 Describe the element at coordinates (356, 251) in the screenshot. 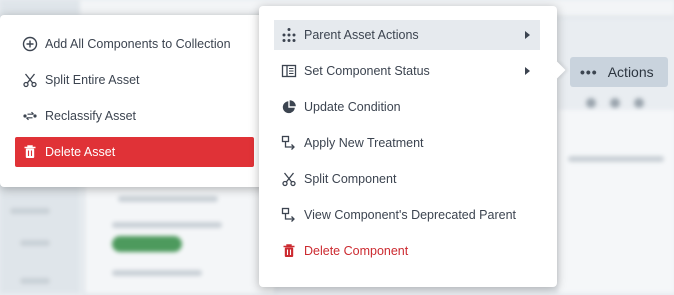

I see `menu-item-label: Delete Component` at that location.